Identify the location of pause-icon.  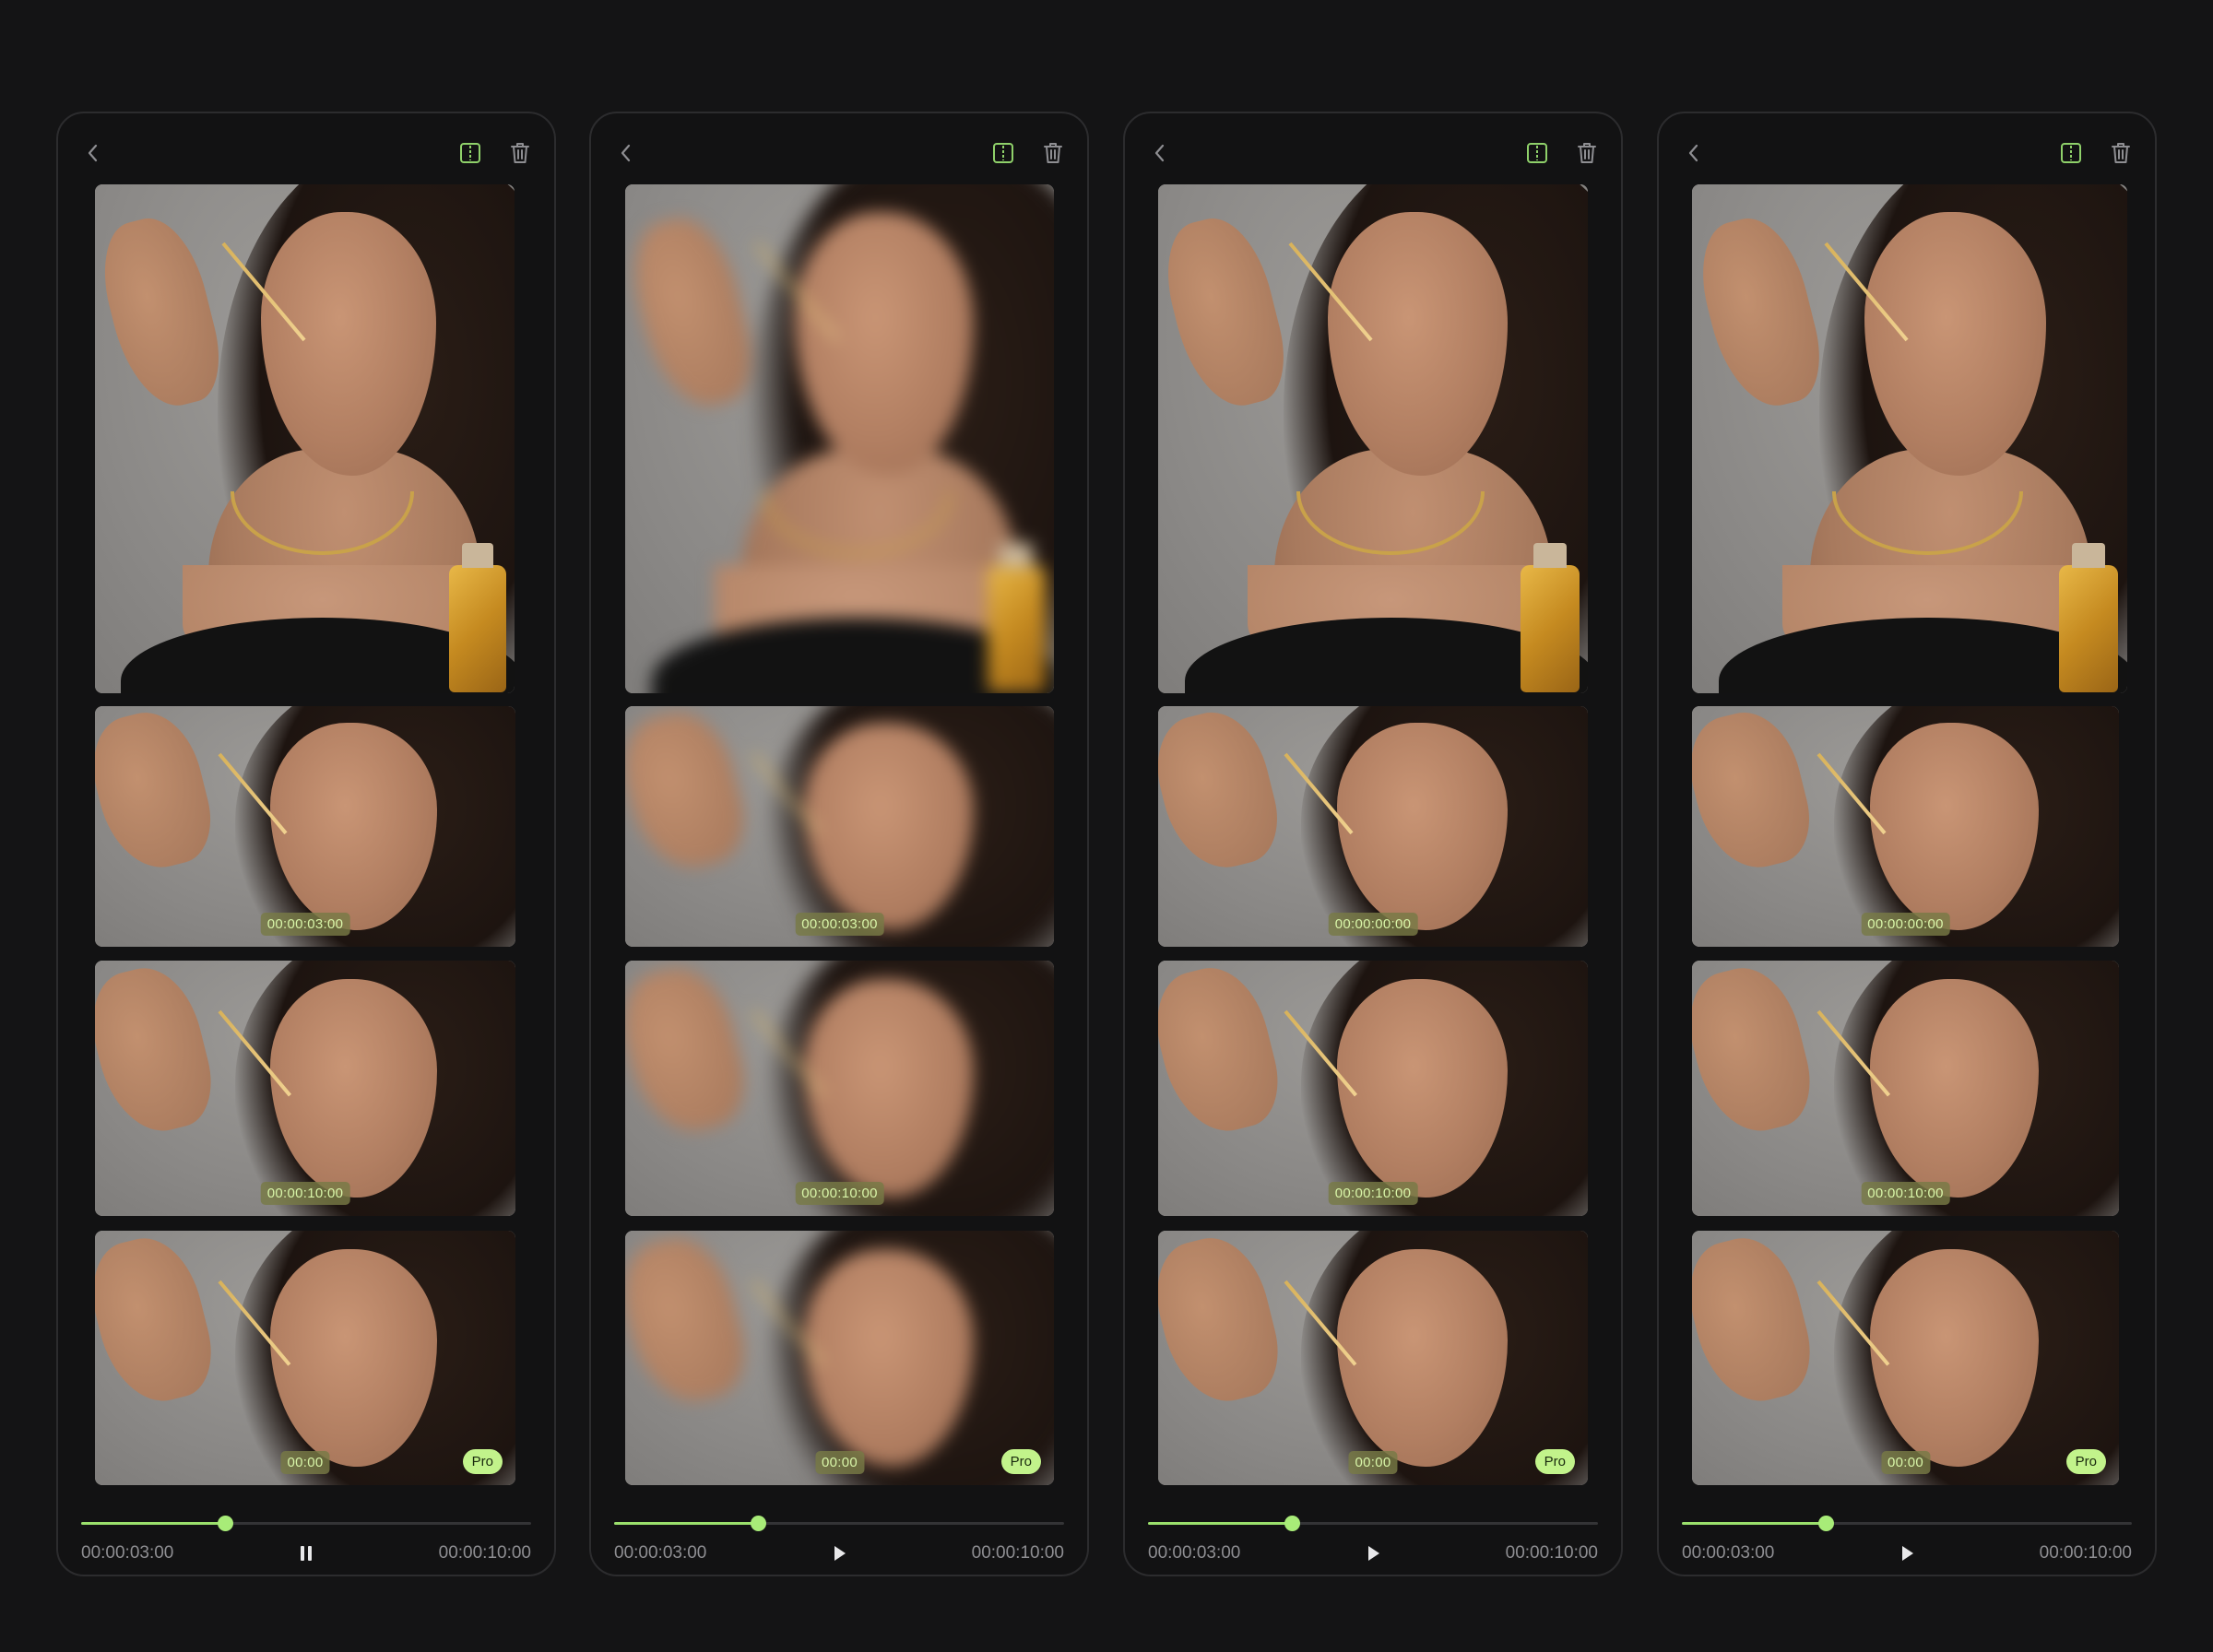
(306, 1553).